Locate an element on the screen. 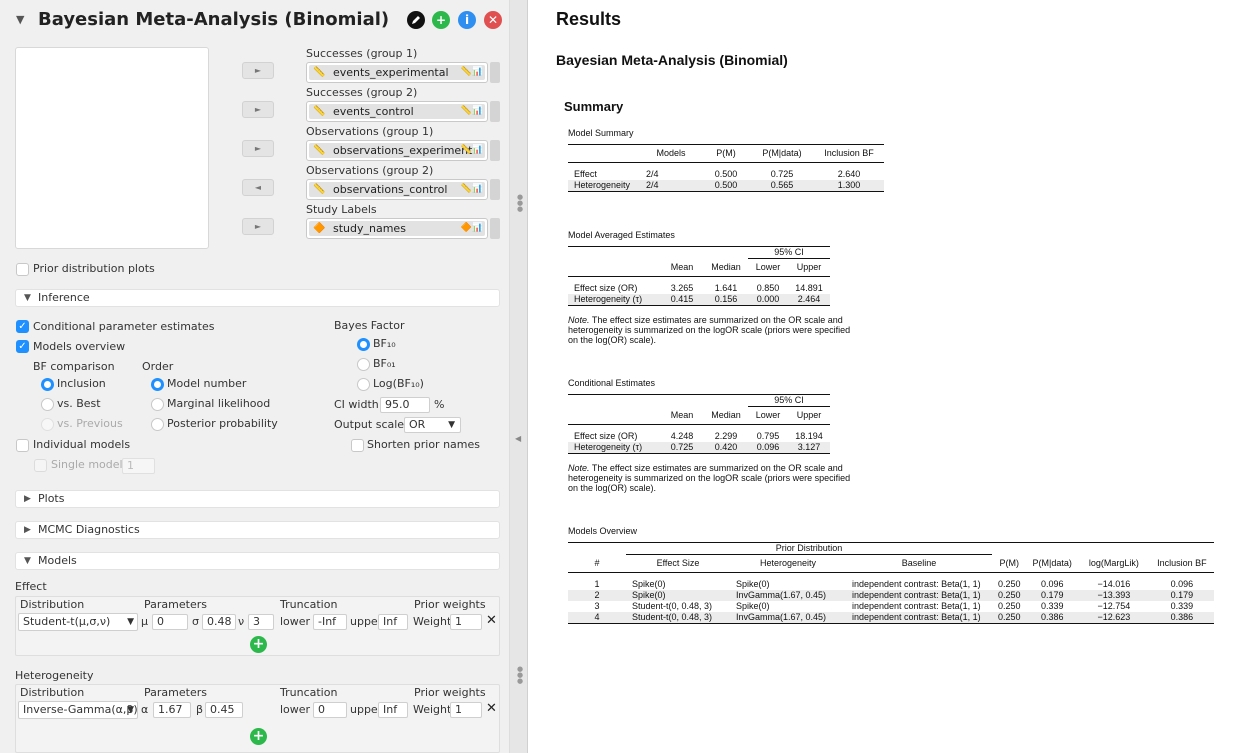  table-cell: 0.096 is located at coordinates (1052, 584).